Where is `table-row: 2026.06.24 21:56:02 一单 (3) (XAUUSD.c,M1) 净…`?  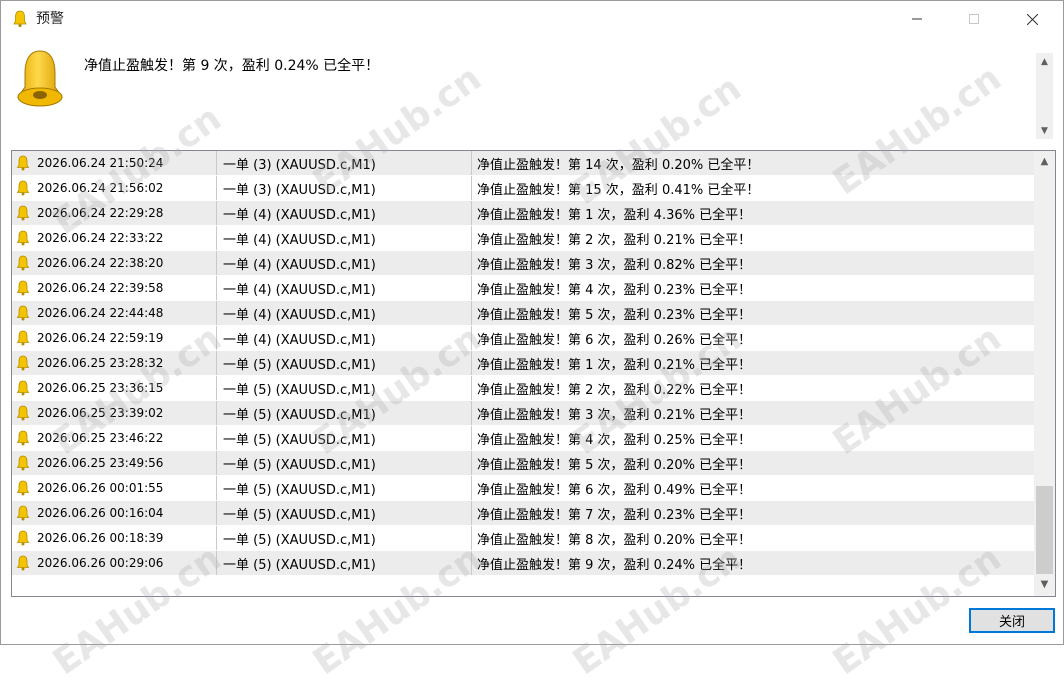 table-row: 2026.06.24 21:56:02 一单 (3) (XAUUSD.c,M1) 净… is located at coordinates (523, 188).